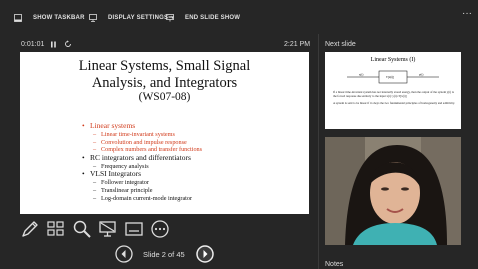  What do you see at coordinates (30, 229) in the screenshot?
I see `pen-tool-icon` at bounding box center [30, 229].